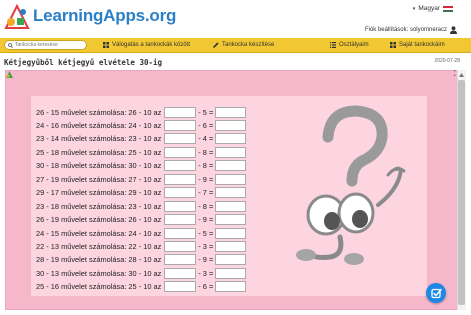 This screenshot has width=471, height=315. I want to click on grid-icon, so click(393, 45).